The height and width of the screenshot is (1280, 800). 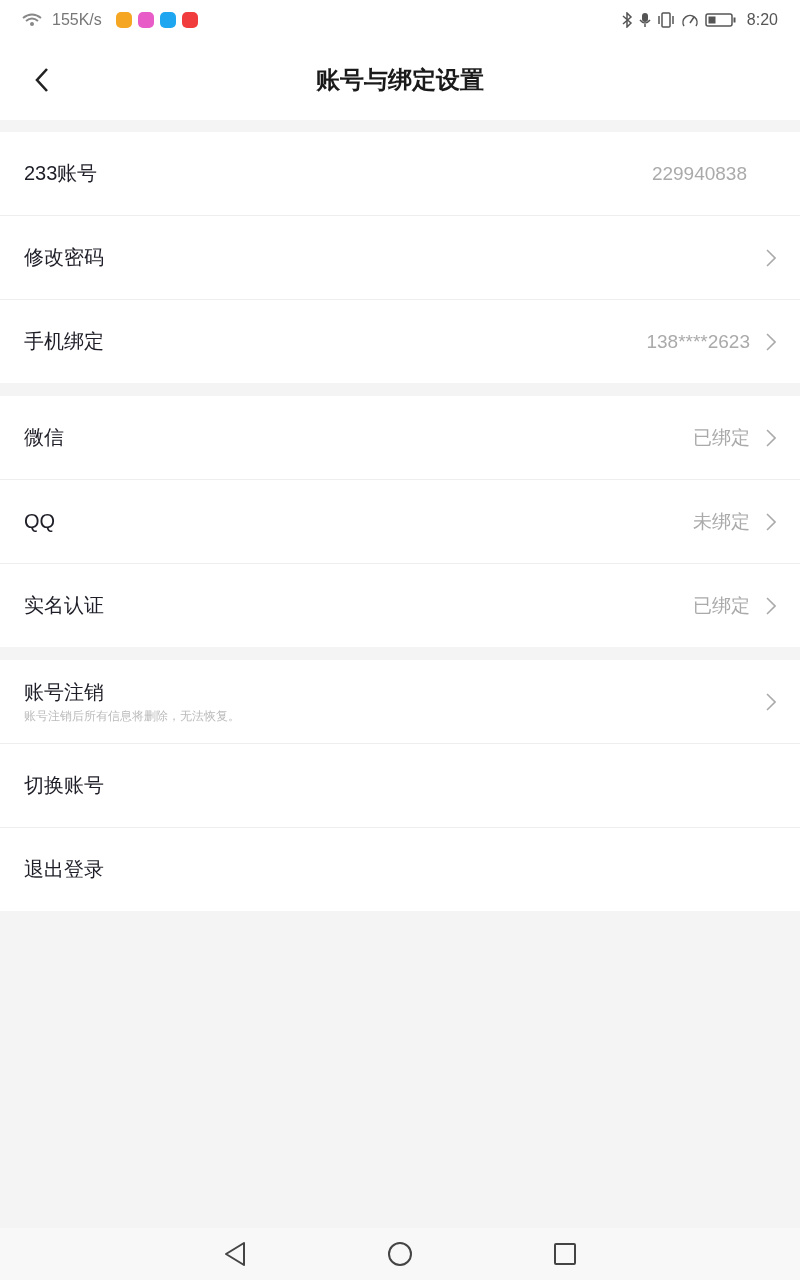 What do you see at coordinates (400, 341) in the screenshot?
I see `settings-row: 手机绑定 138****2623` at bounding box center [400, 341].